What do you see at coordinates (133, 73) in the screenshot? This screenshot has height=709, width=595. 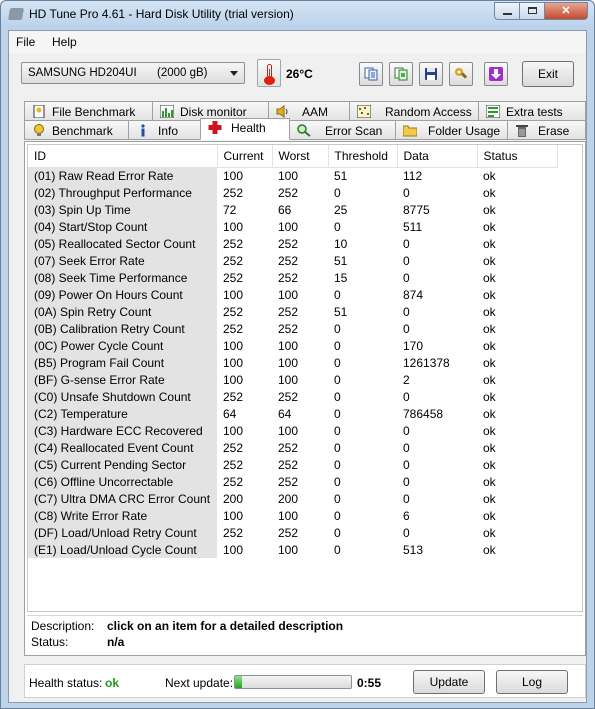 I see `drive-select: SAMSUNG HD204UI (2000 gB)` at bounding box center [133, 73].